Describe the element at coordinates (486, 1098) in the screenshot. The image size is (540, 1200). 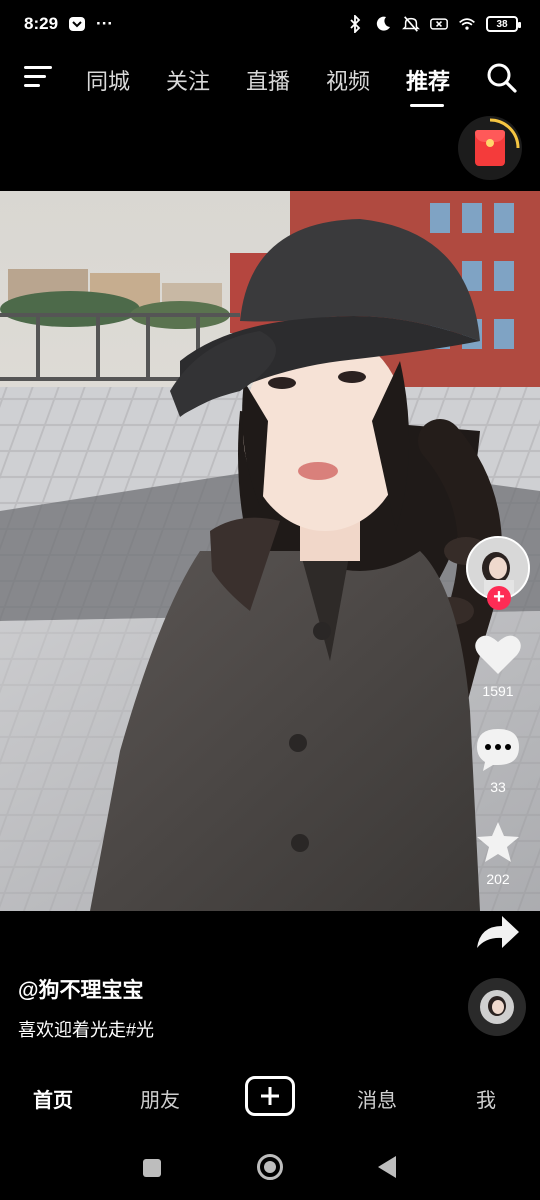
I see `tab-me: 我` at that location.